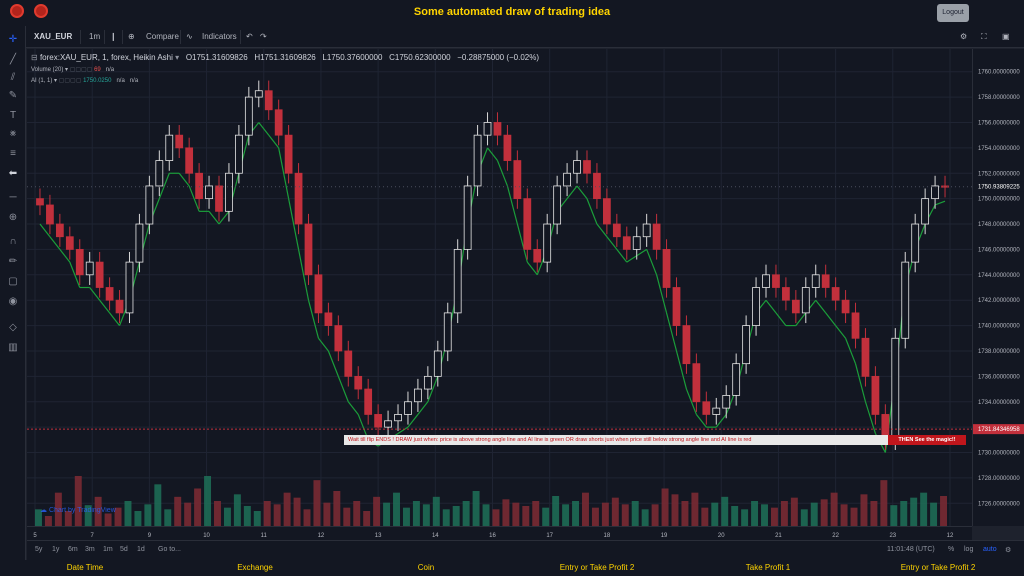  What do you see at coordinates (38, 549) in the screenshot?
I see `range-5y: 5y` at bounding box center [38, 549].